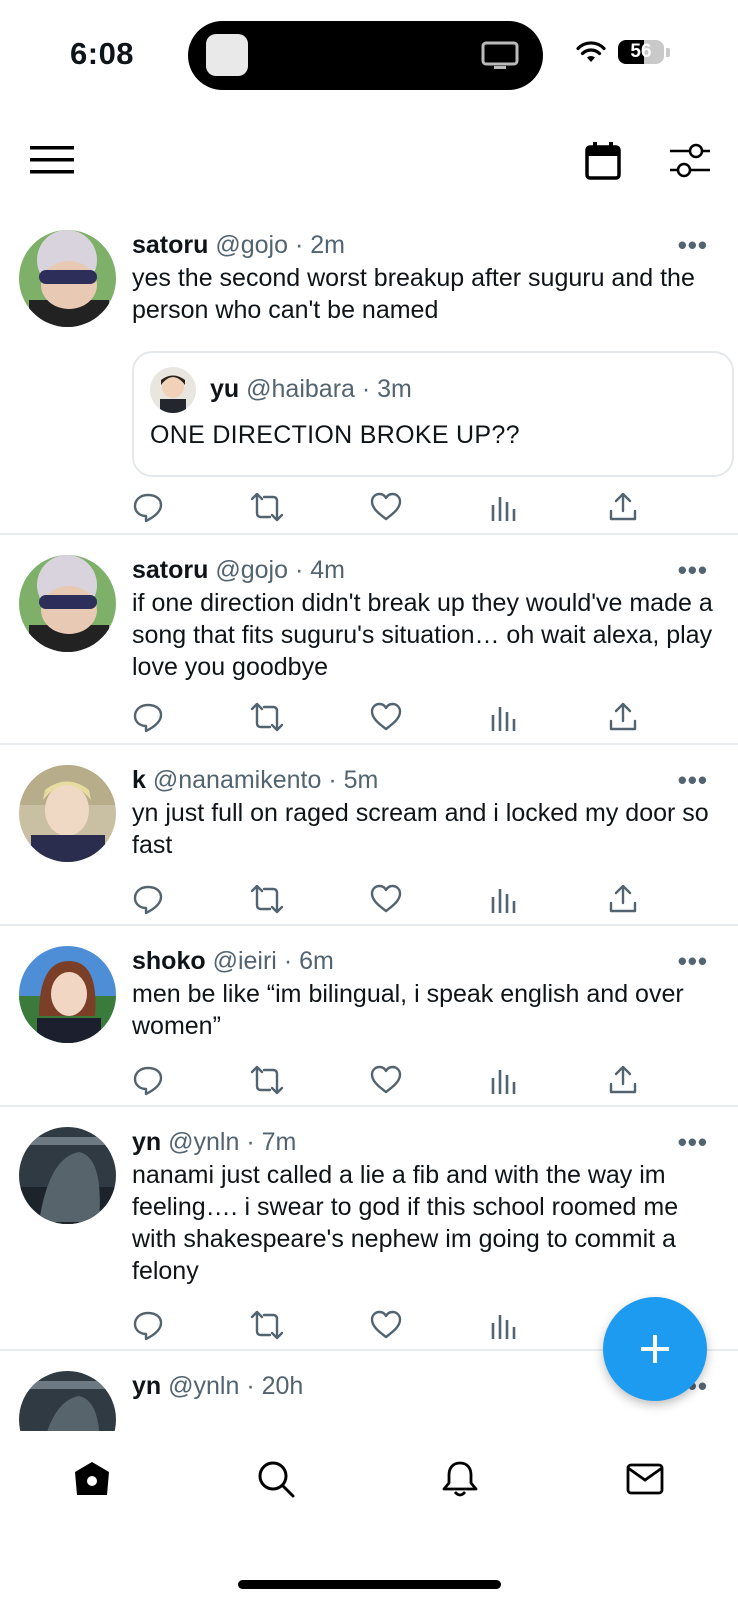 Image resolution: width=738 pixels, height=1600 pixels. What do you see at coordinates (276, 1481) in the screenshot?
I see `search-icon` at bounding box center [276, 1481].